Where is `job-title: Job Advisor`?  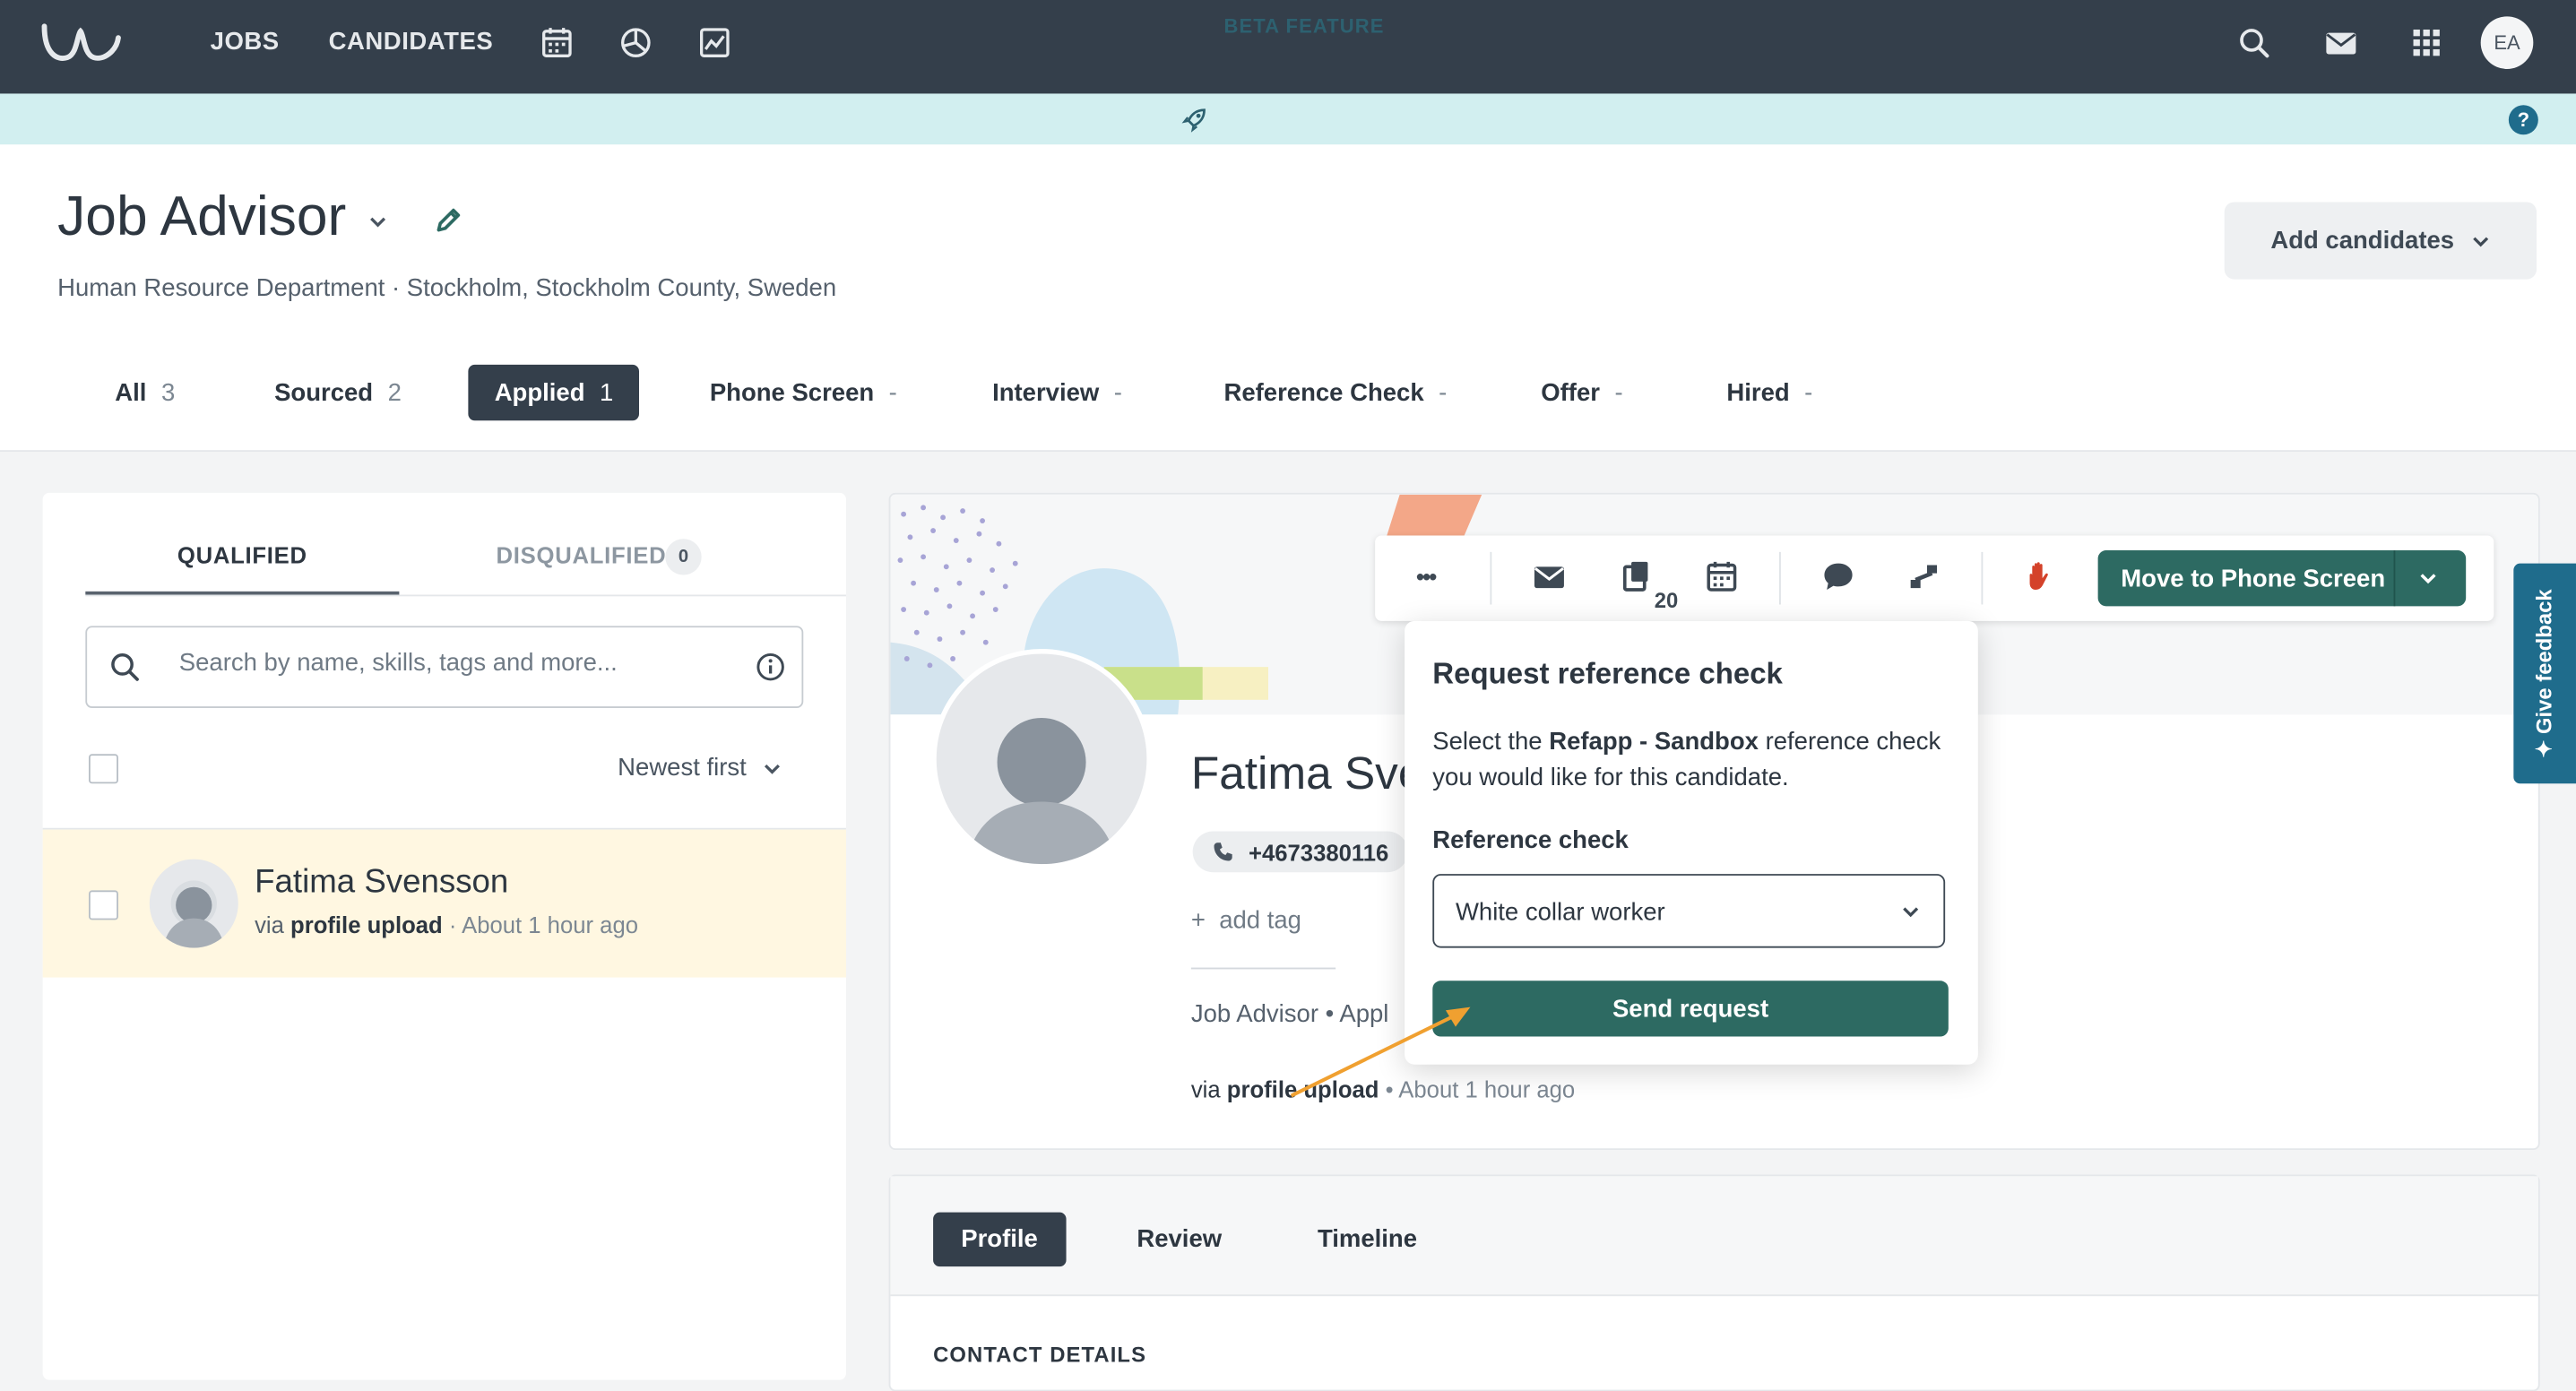
job-title: Job Advisor is located at coordinates (202, 217).